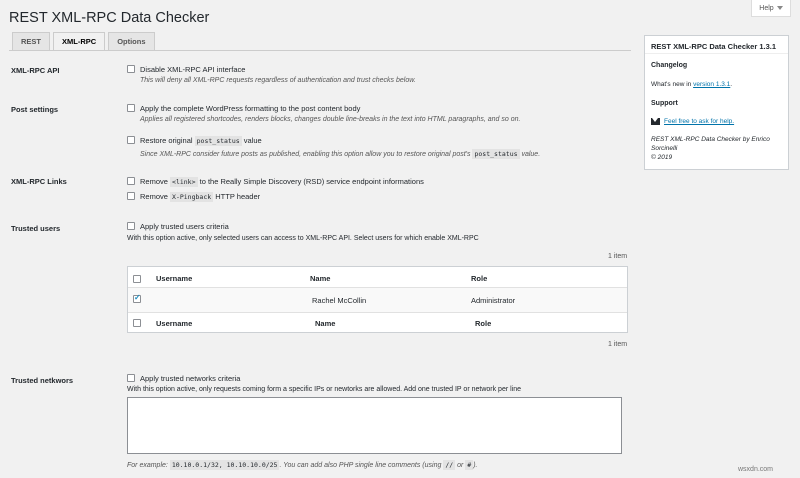 The height and width of the screenshot is (478, 800). I want to click on wp-formatting-checkbox, so click(131, 108).